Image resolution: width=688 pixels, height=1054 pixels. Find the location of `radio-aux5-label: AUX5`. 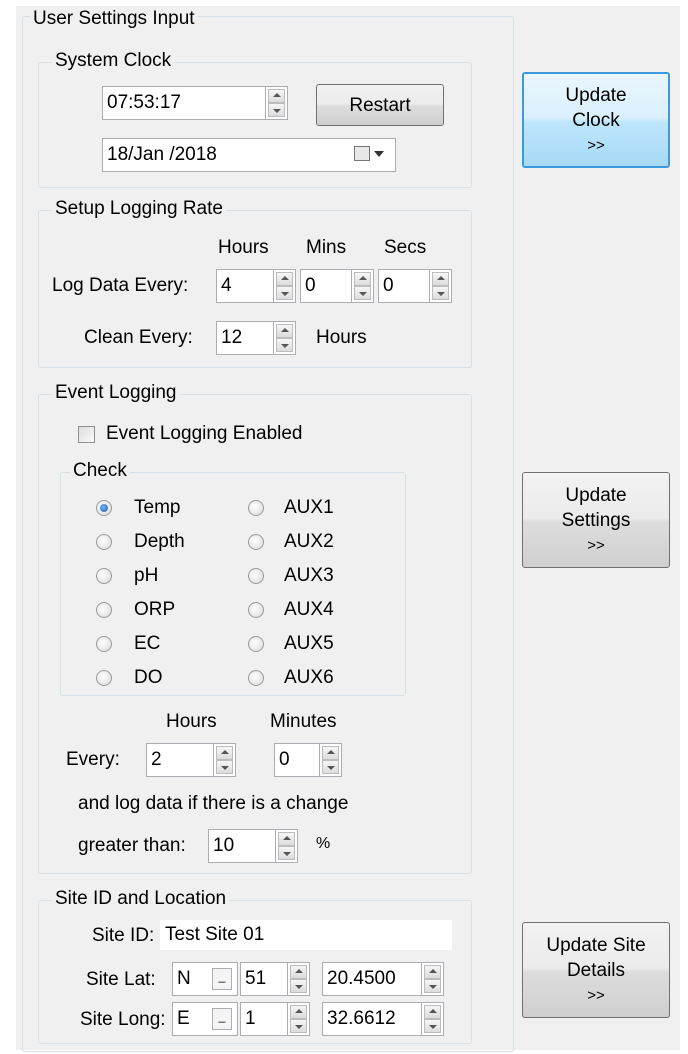

radio-aux5-label: AUX5 is located at coordinates (309, 644).